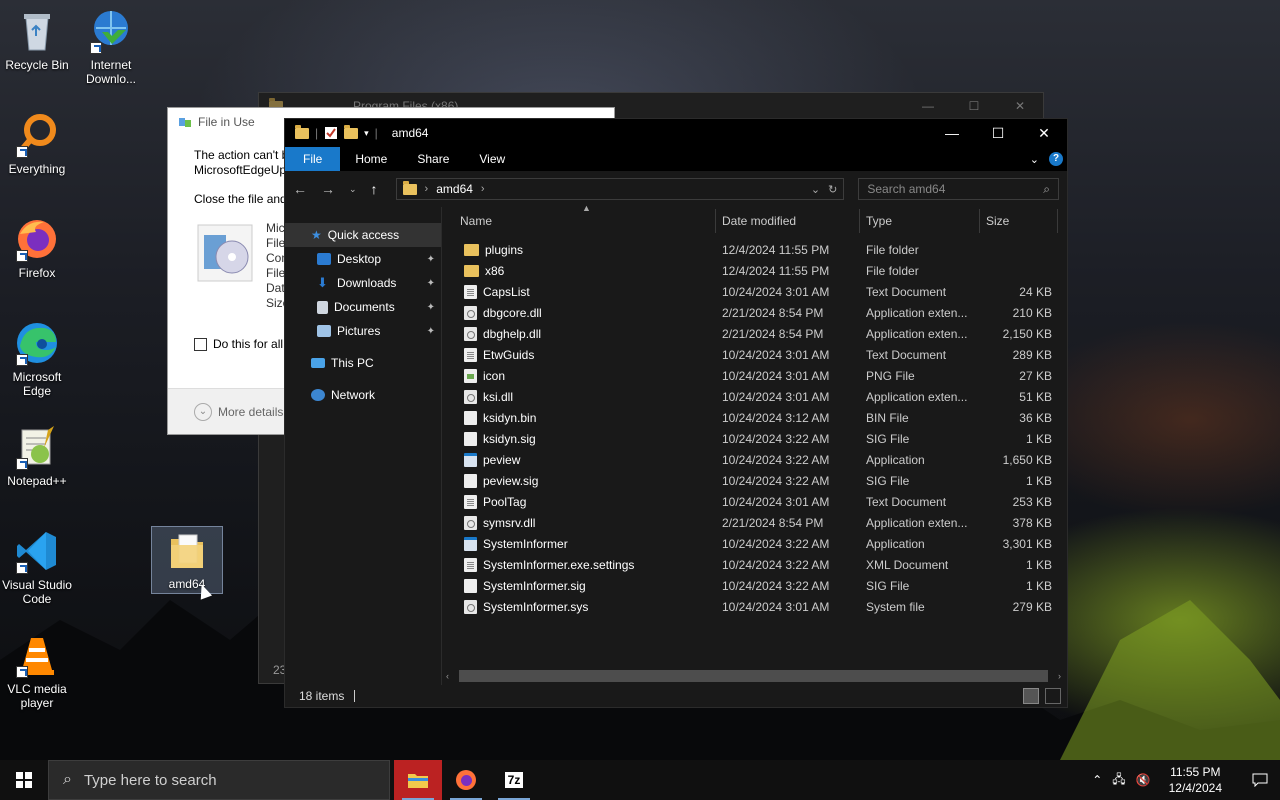 This screenshot has width=1280, height=800. Describe the element at coordinates (37, 567) in the screenshot. I see `desktop-icon-vscode: Visual Studio Code` at that location.